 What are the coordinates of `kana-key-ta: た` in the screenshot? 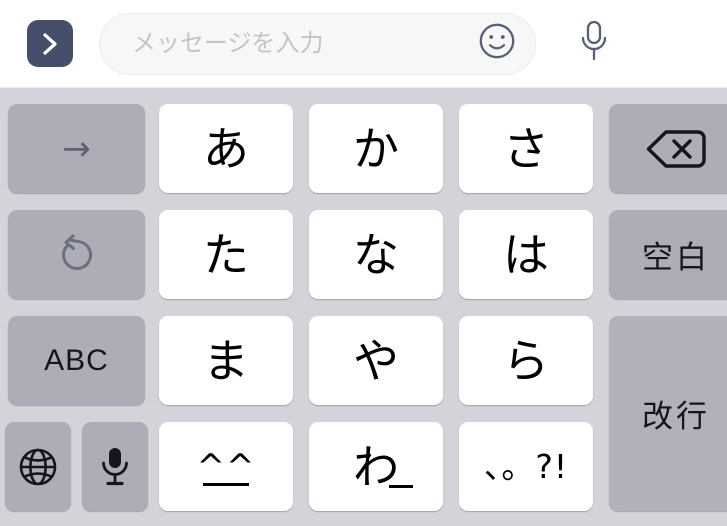 It's located at (226, 254).